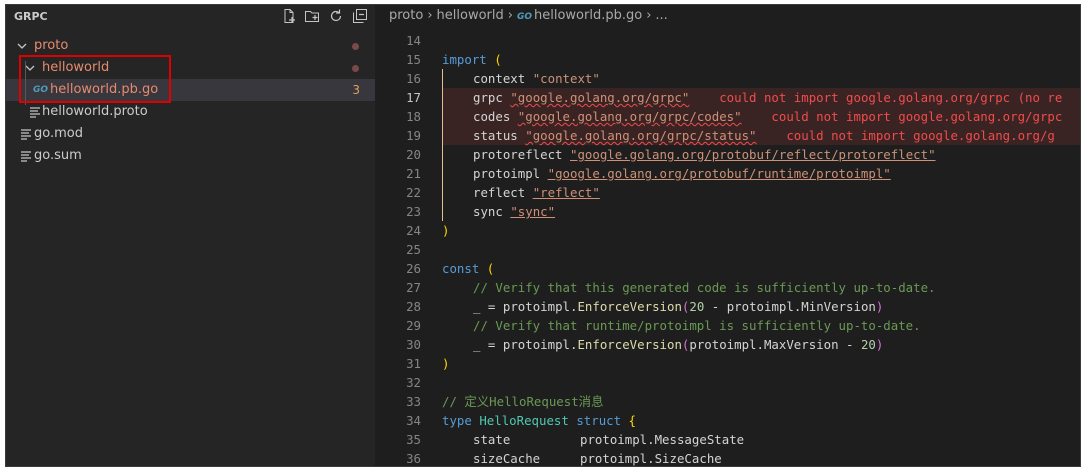 Image resolution: width=1086 pixels, height=473 pixels. What do you see at coordinates (413, 78) in the screenshot?
I see `line-number: 16` at bounding box center [413, 78].